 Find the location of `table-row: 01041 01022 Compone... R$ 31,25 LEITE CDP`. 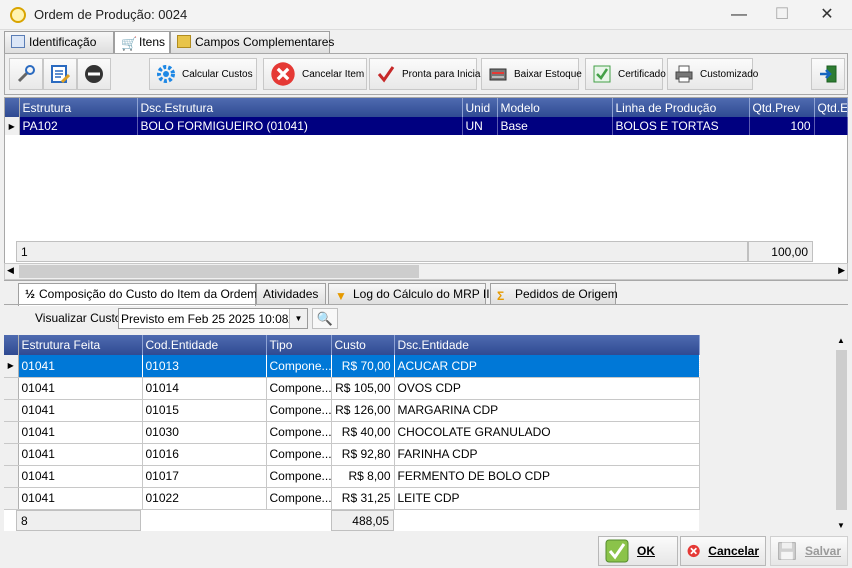

table-row: 01041 01022 Compone... R$ 31,25 LEITE CDP is located at coordinates (352, 498).